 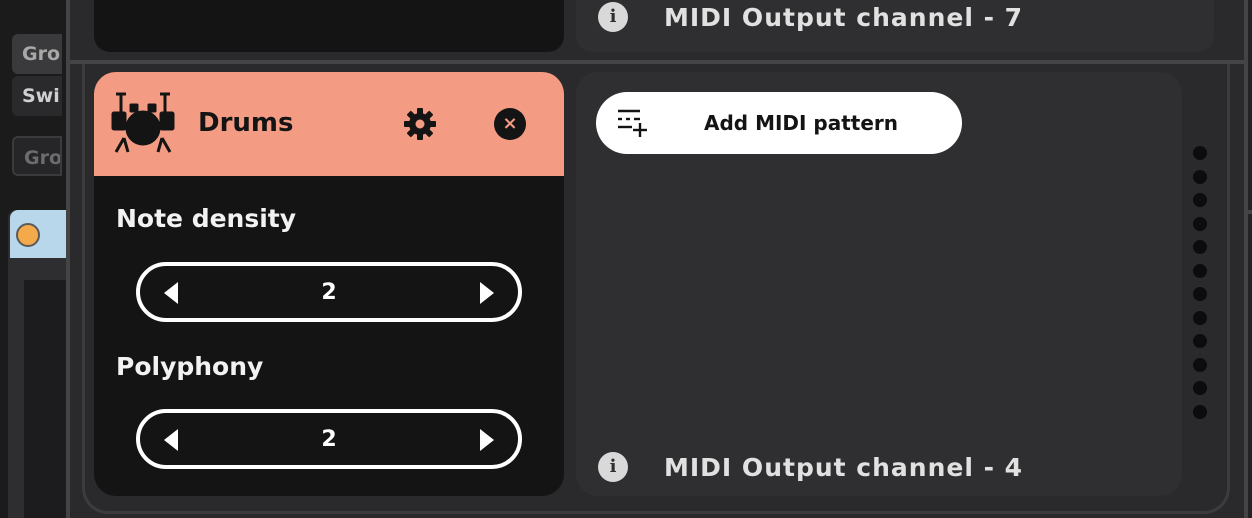 I want to click on left-panel: Gro Swi Gro, so click(x=36, y=259).